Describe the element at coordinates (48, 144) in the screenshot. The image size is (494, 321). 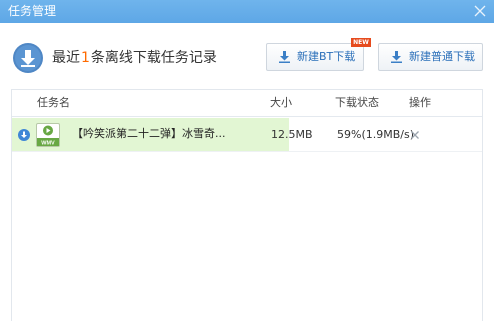
I see `file-type-label: WMV` at that location.